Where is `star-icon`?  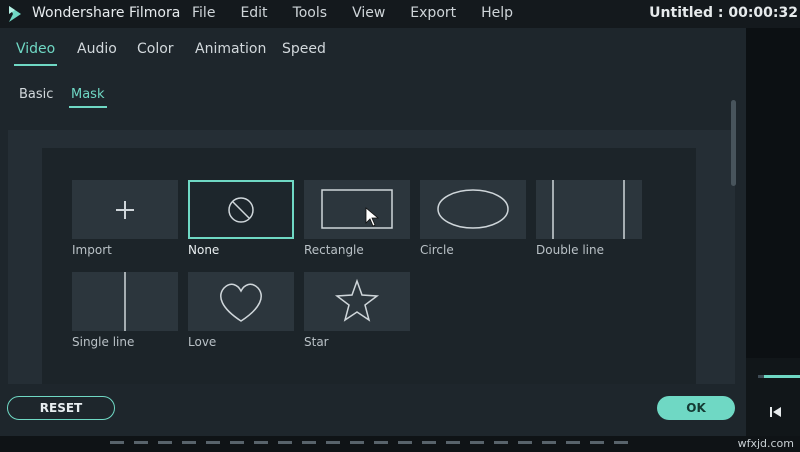
star-icon is located at coordinates (357, 300).